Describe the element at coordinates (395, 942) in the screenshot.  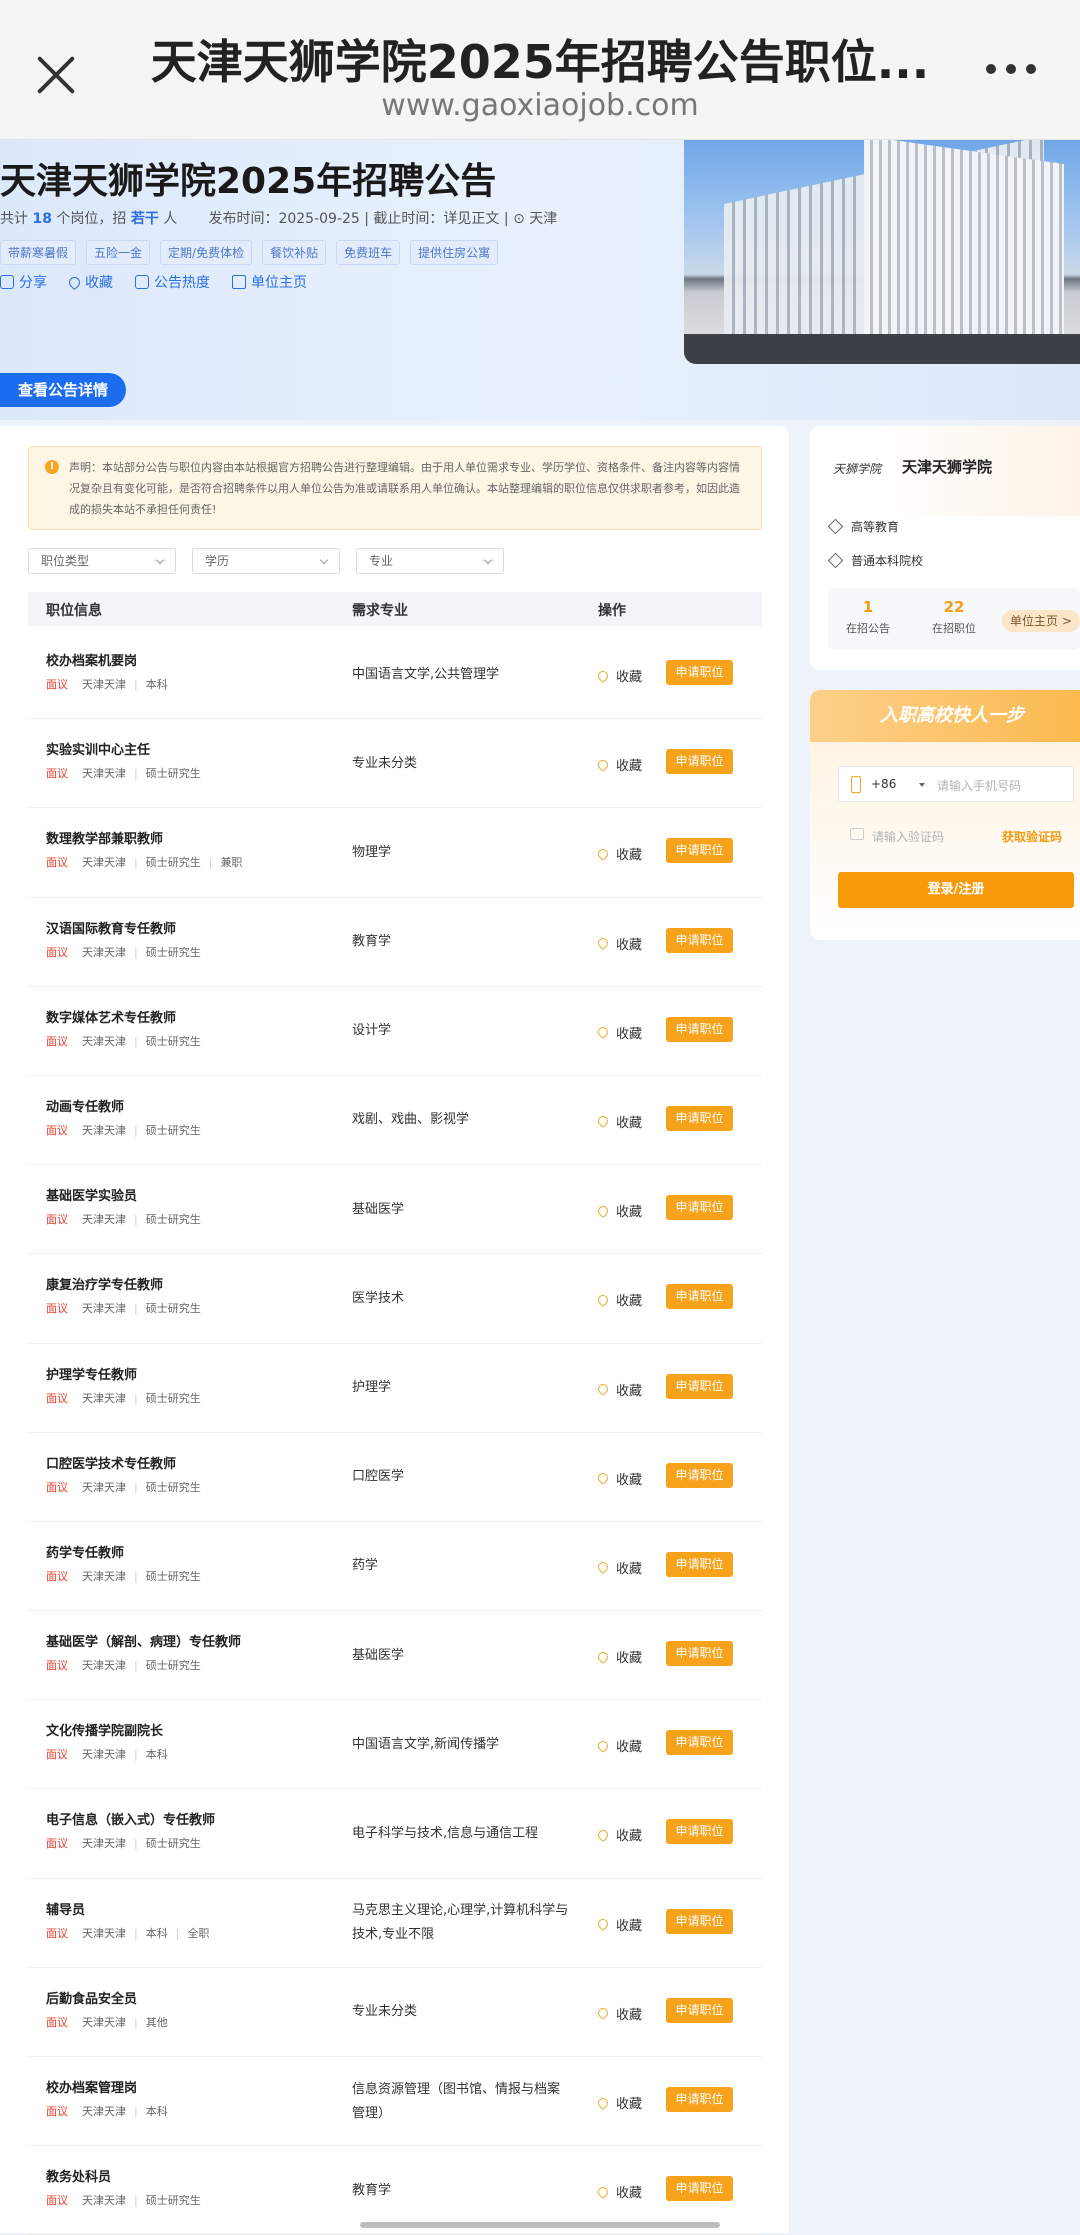
I see `table-row: 汉语国际教育专任教师 面议 天津天津 | 硕士研究生 教育学 收藏 申请职位` at that location.